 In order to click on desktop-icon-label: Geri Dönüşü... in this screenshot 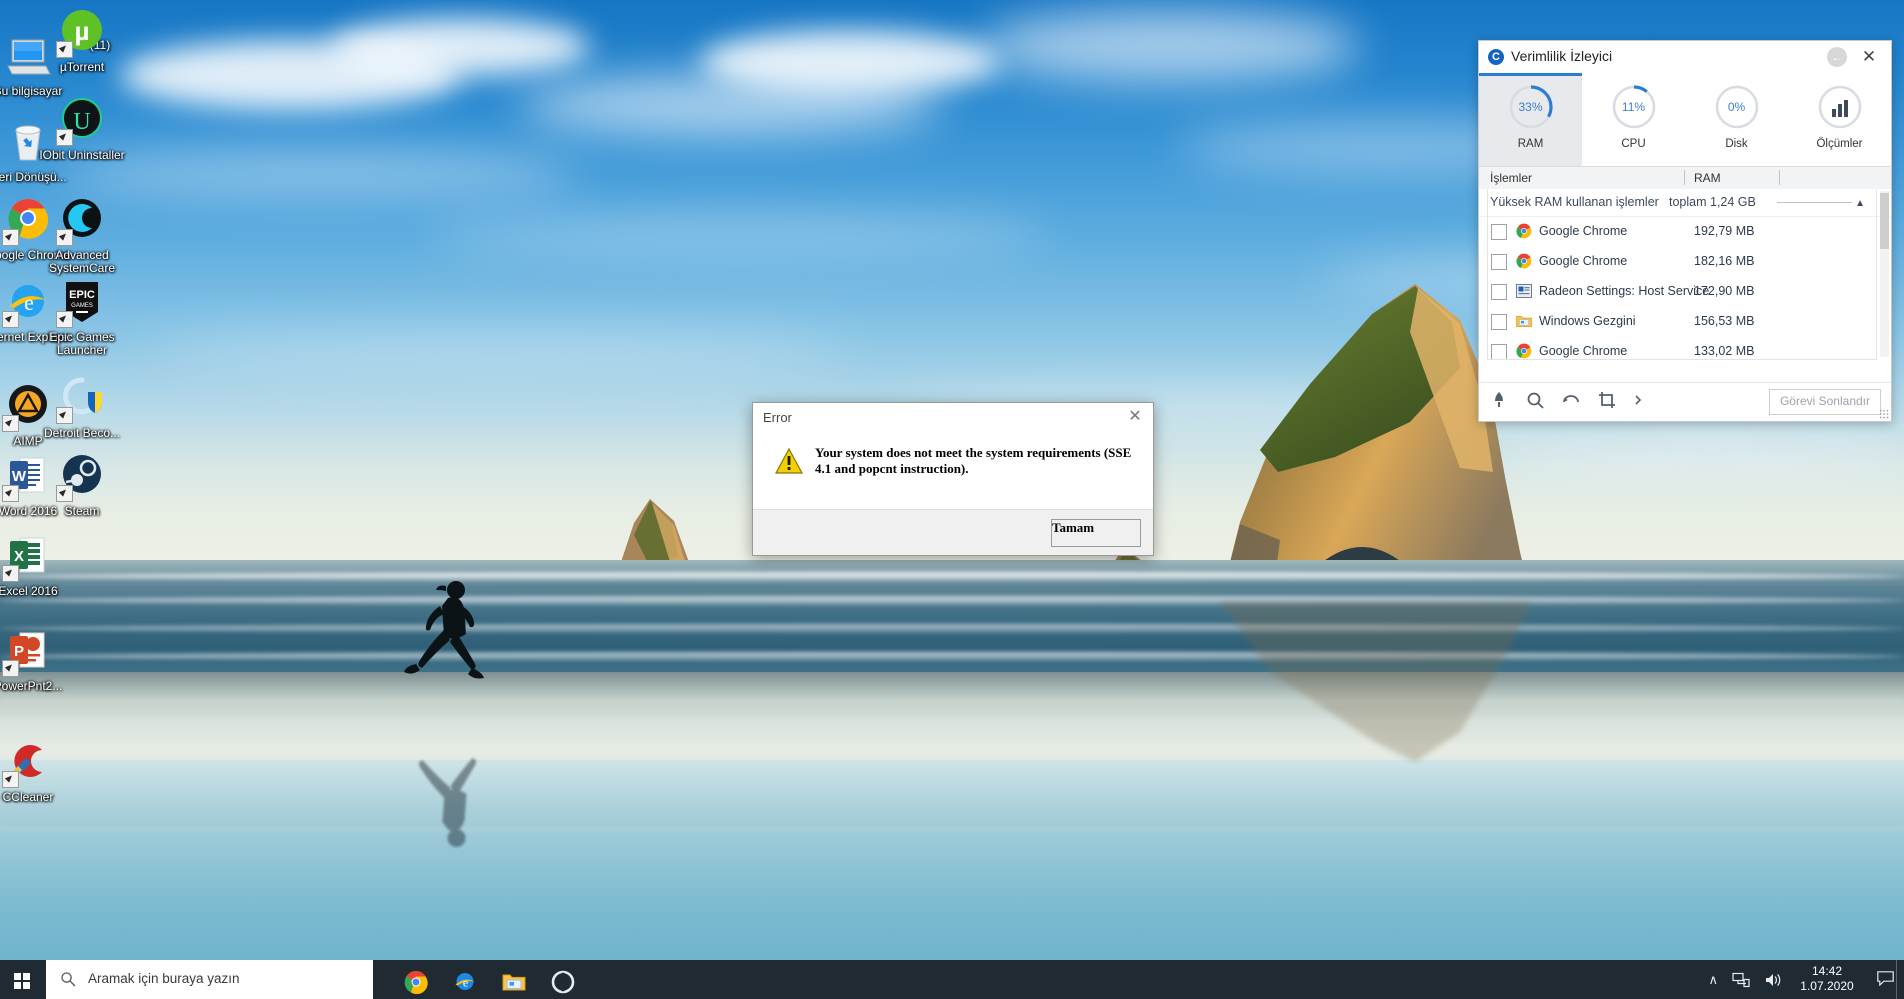, I will do `click(33, 177)`.